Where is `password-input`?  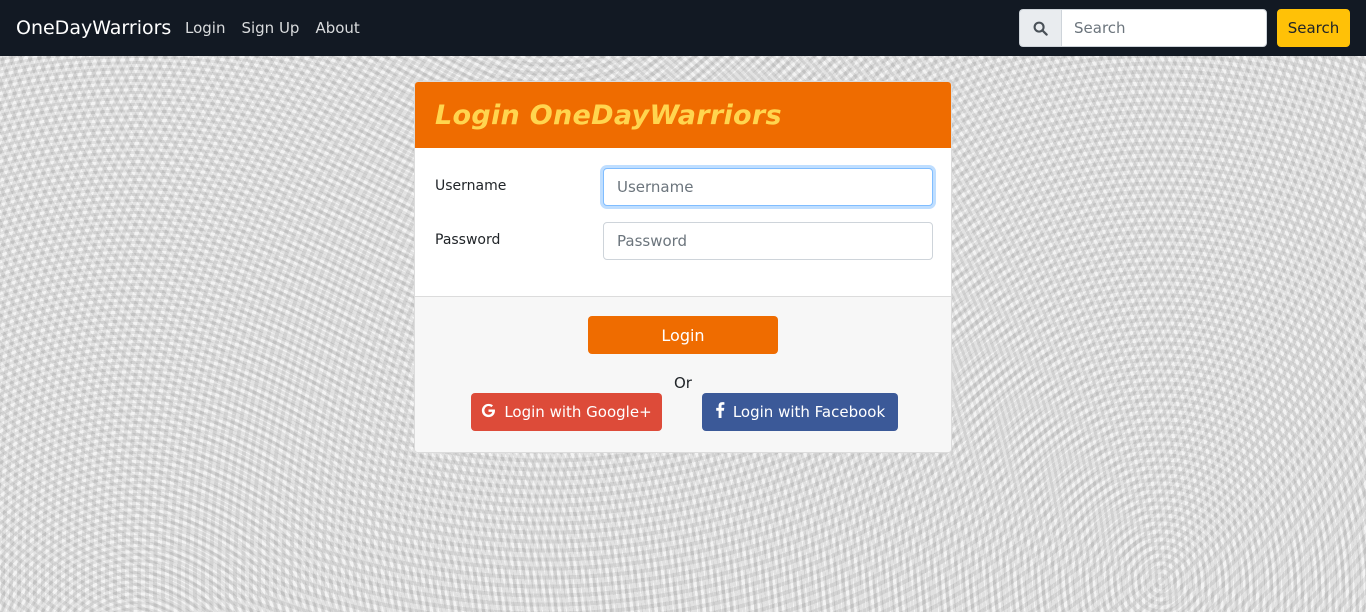 password-input is located at coordinates (768, 241).